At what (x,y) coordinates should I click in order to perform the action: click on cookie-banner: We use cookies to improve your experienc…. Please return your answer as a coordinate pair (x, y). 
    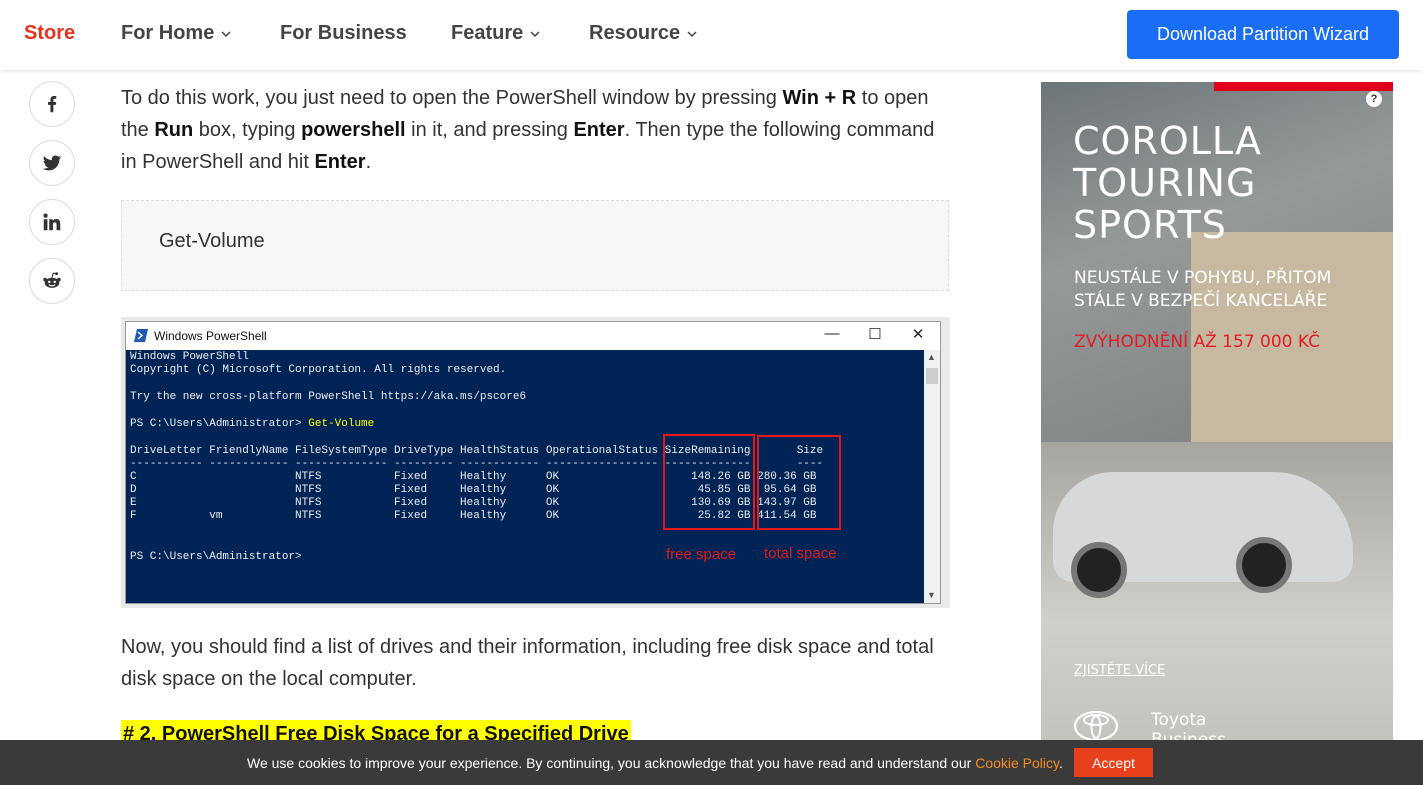
    Looking at the image, I should click on (711, 762).